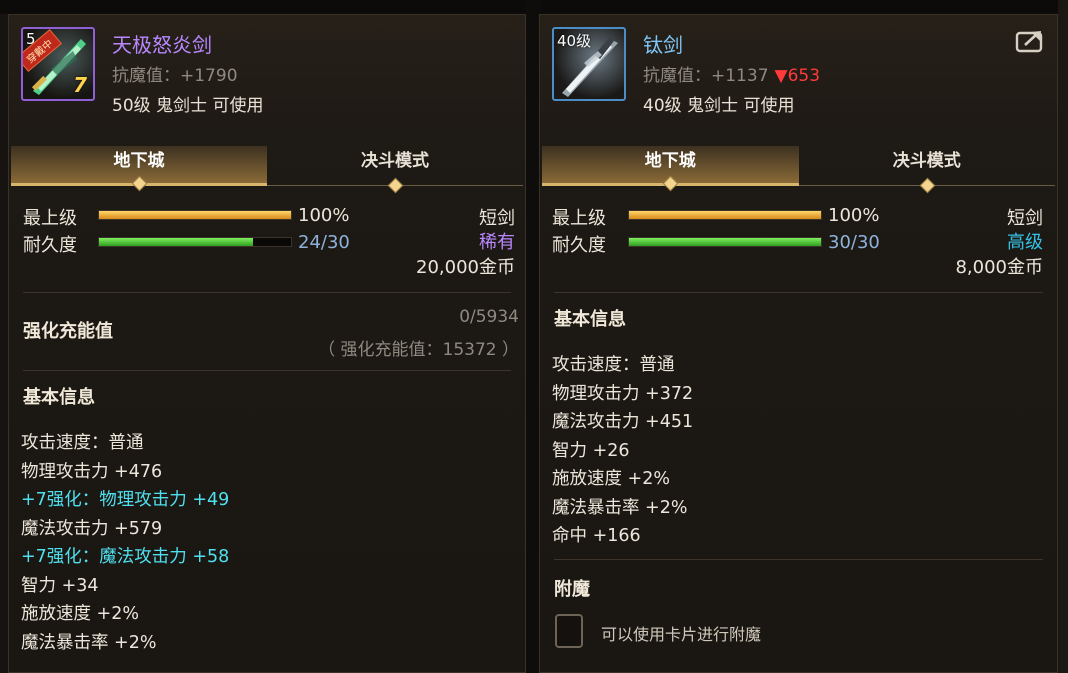 The image size is (1068, 673). Describe the element at coordinates (68, 331) in the screenshot. I see `charge-title: 强化充能值` at that location.